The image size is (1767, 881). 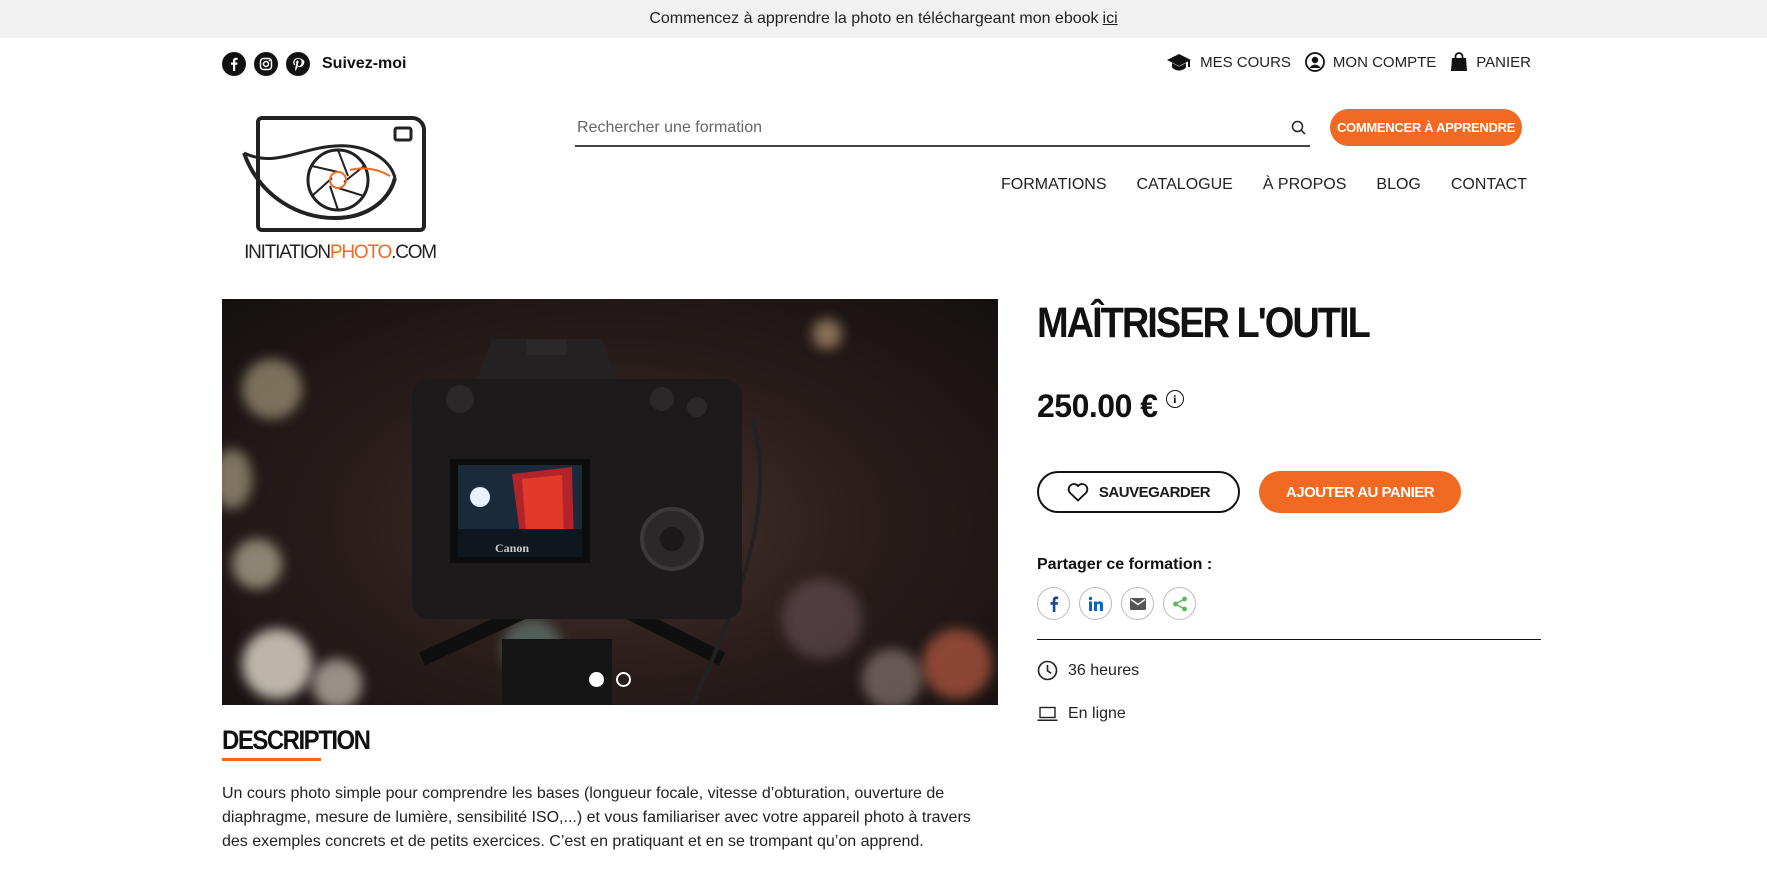 I want to click on laptop-icon, so click(x=1047, y=713).